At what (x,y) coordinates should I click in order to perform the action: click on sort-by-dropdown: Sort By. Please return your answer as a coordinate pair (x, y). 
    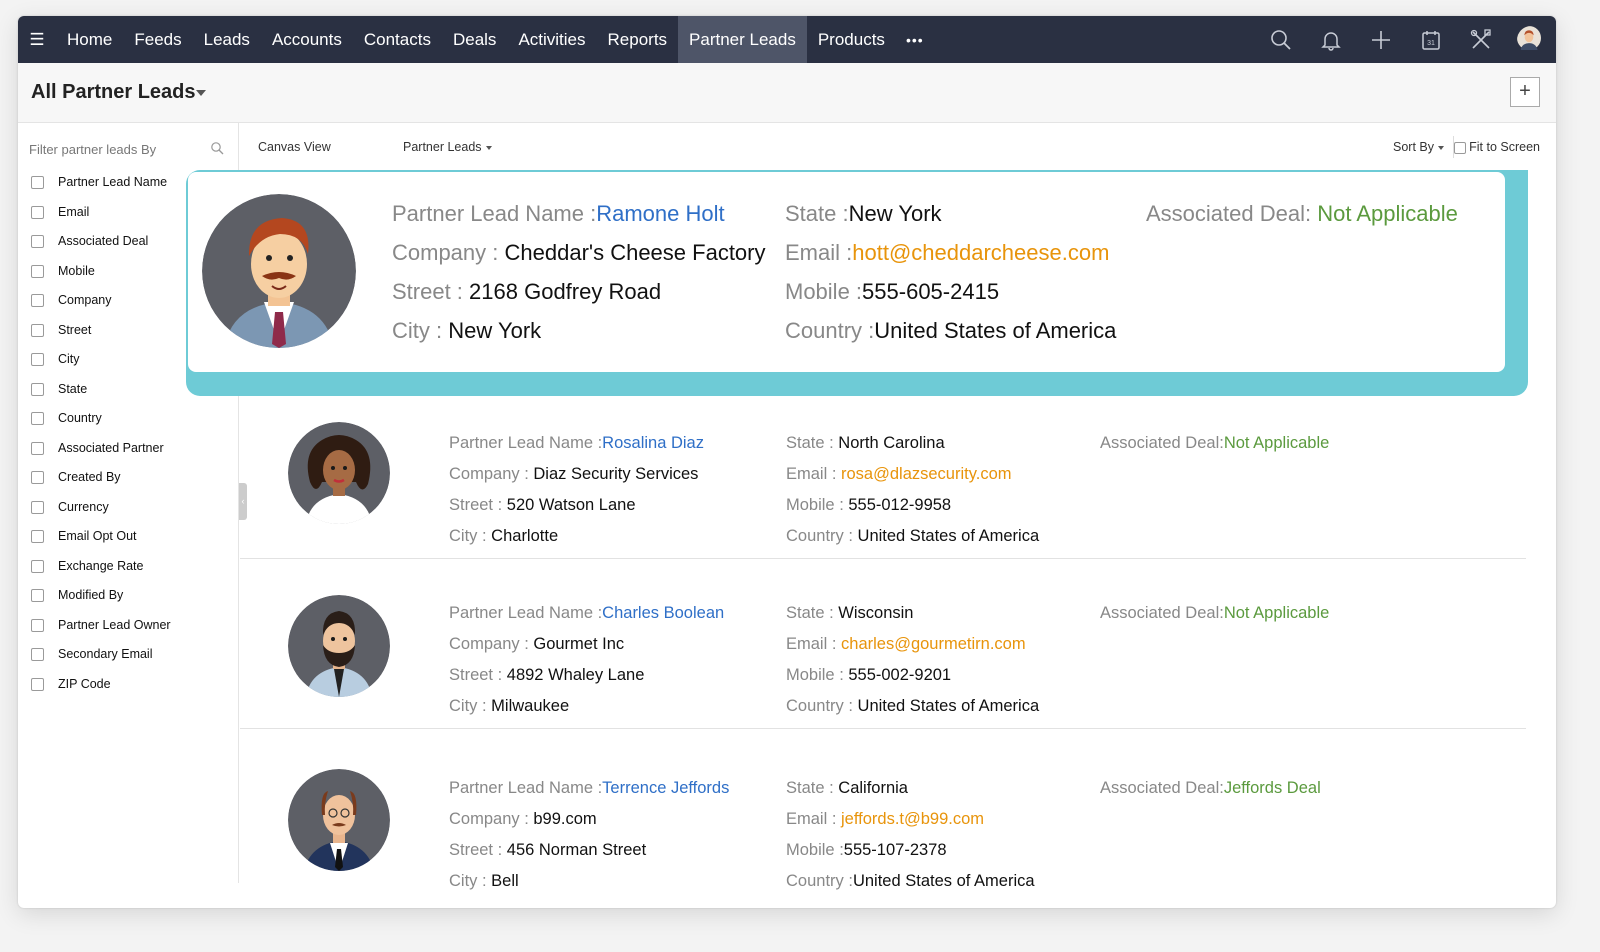
    Looking at the image, I should click on (1418, 147).